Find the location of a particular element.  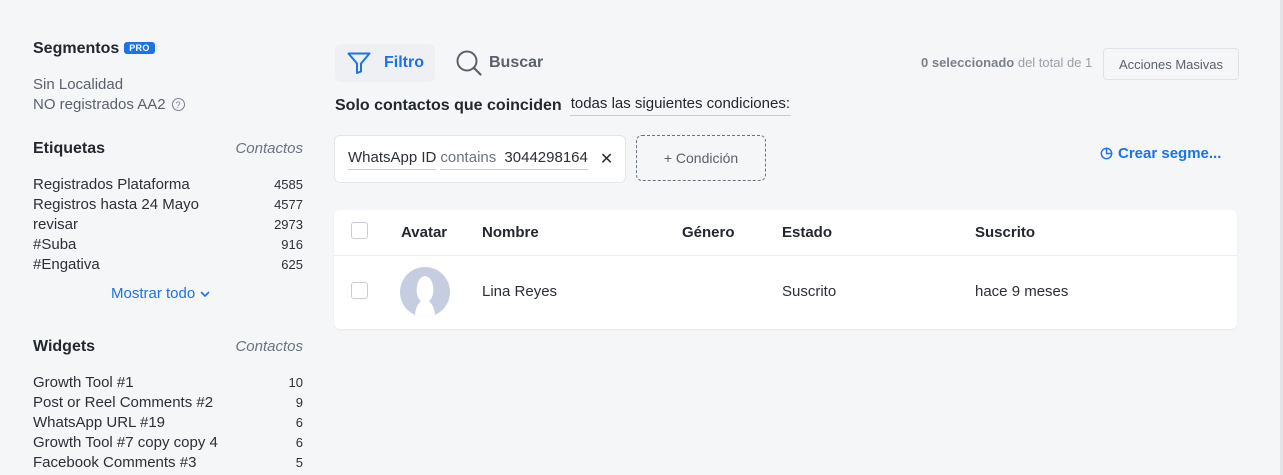

tag-count: 2973 is located at coordinates (288, 224).